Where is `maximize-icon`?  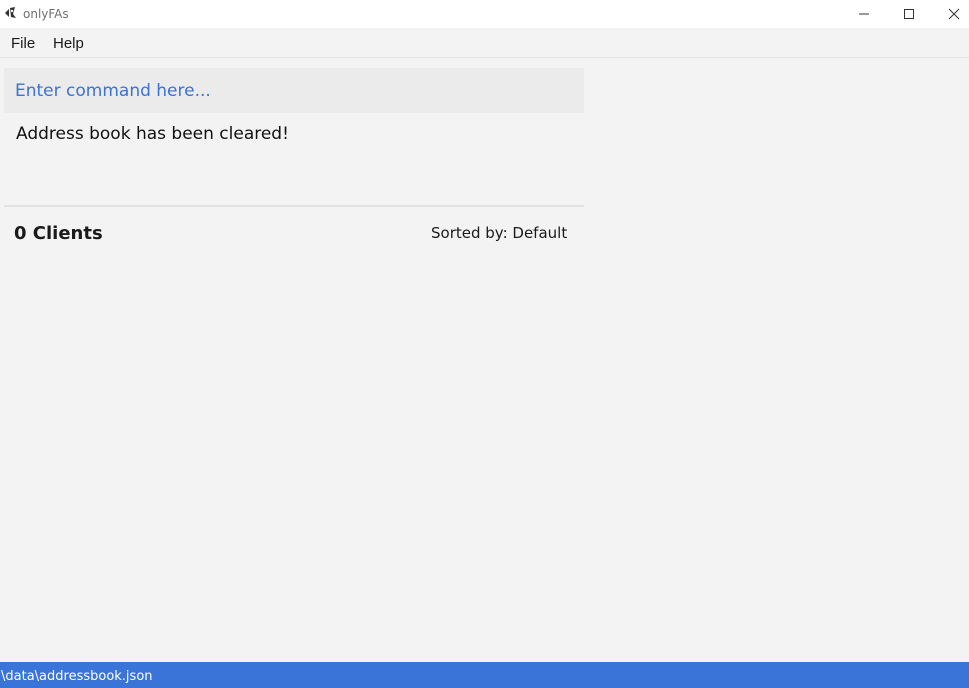
maximize-icon is located at coordinates (909, 14).